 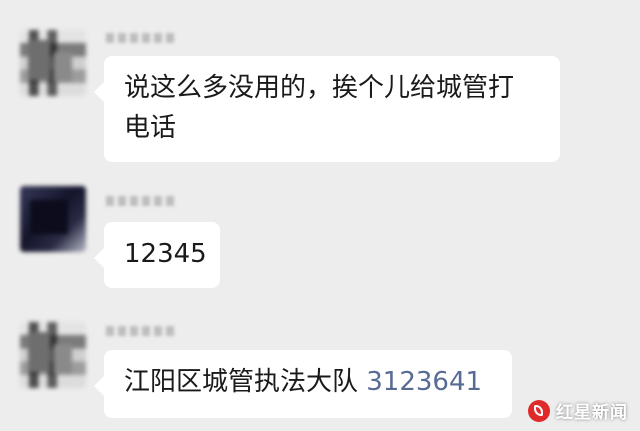 I want to click on watermark-text: 红星新闻, so click(x=592, y=413).